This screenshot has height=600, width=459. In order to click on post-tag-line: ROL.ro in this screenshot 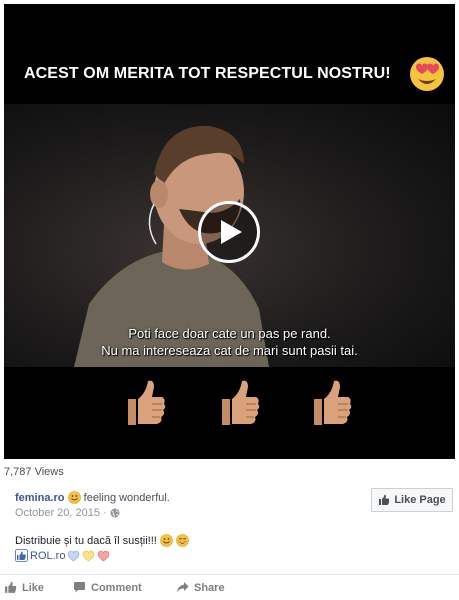, I will do `click(62, 555)`.